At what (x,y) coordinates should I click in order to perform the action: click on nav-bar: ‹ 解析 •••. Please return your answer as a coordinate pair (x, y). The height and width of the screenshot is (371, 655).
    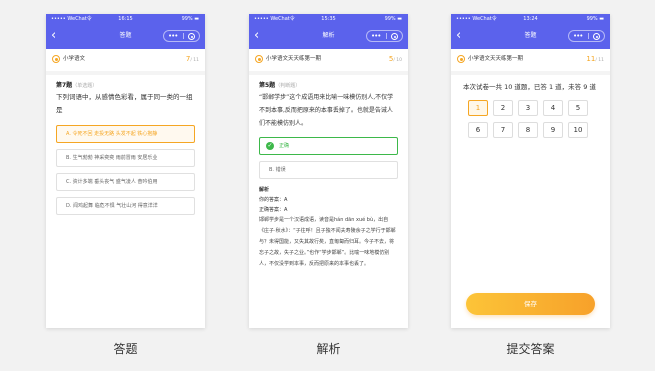
    Looking at the image, I should click on (328, 36).